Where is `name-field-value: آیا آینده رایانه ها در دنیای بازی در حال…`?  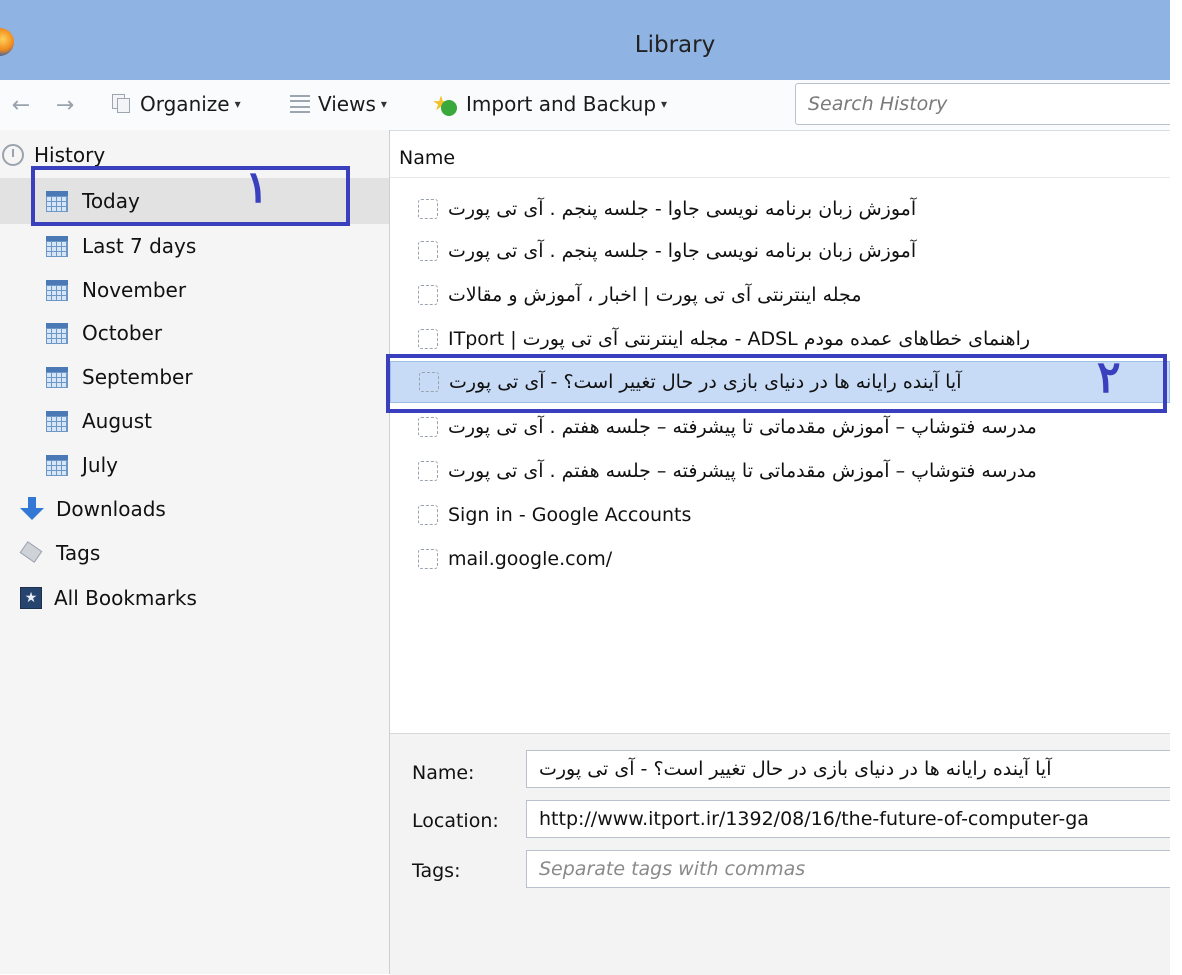 name-field-value: آیا آینده رایانه ها در دنیای بازی در حال… is located at coordinates (795, 769).